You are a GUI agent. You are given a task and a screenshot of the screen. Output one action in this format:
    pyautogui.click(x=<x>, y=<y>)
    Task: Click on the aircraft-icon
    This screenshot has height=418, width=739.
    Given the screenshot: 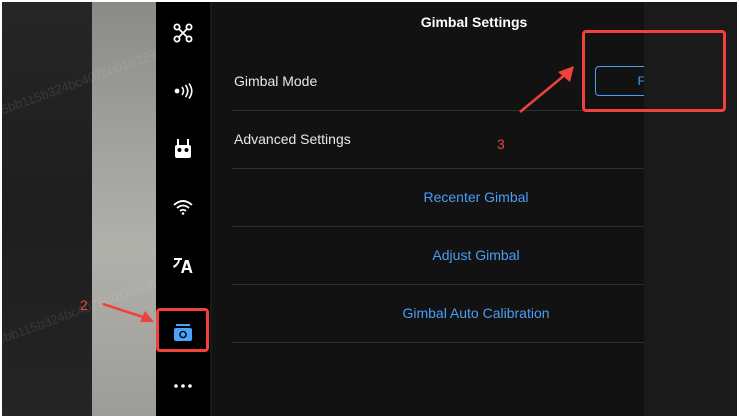 What is the action you would take?
    pyautogui.click(x=183, y=33)
    